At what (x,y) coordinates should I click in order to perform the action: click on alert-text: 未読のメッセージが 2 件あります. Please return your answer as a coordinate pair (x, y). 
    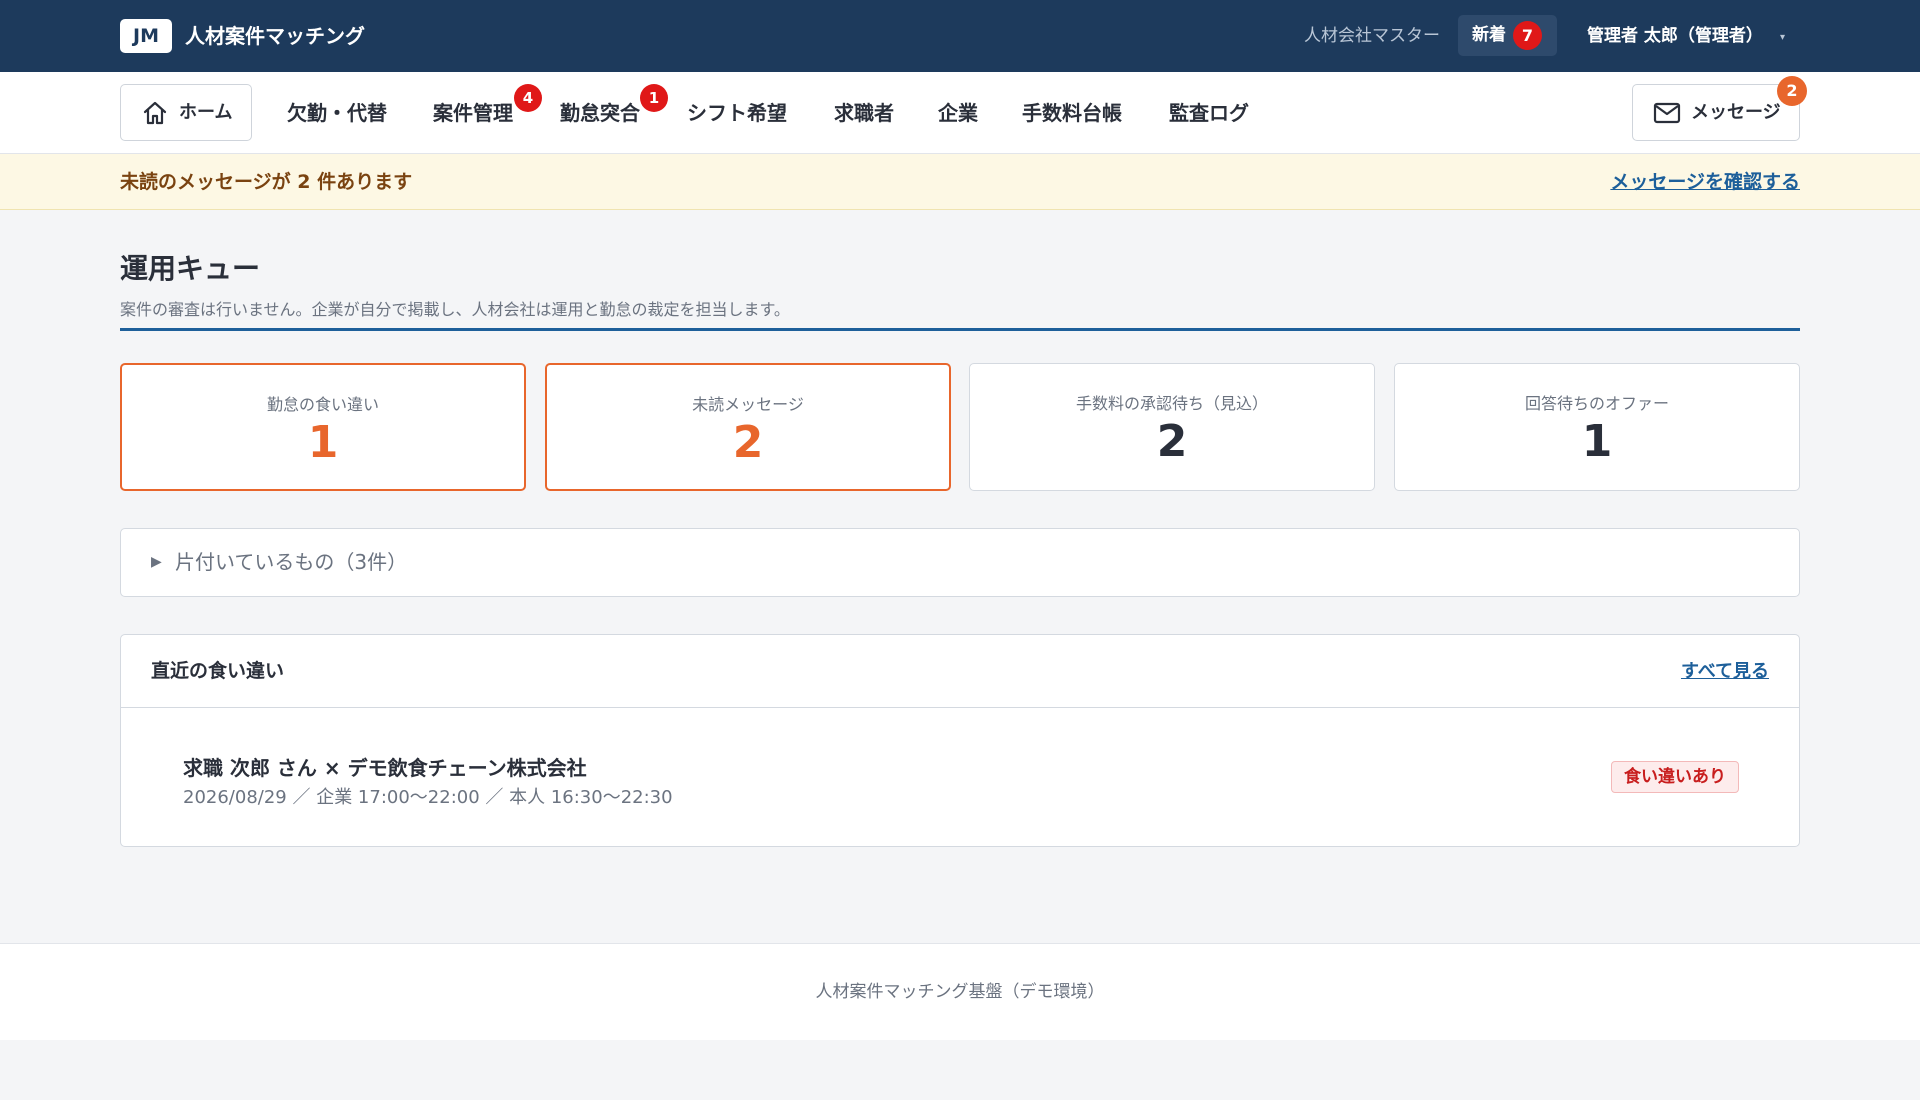
    Looking at the image, I should click on (266, 182).